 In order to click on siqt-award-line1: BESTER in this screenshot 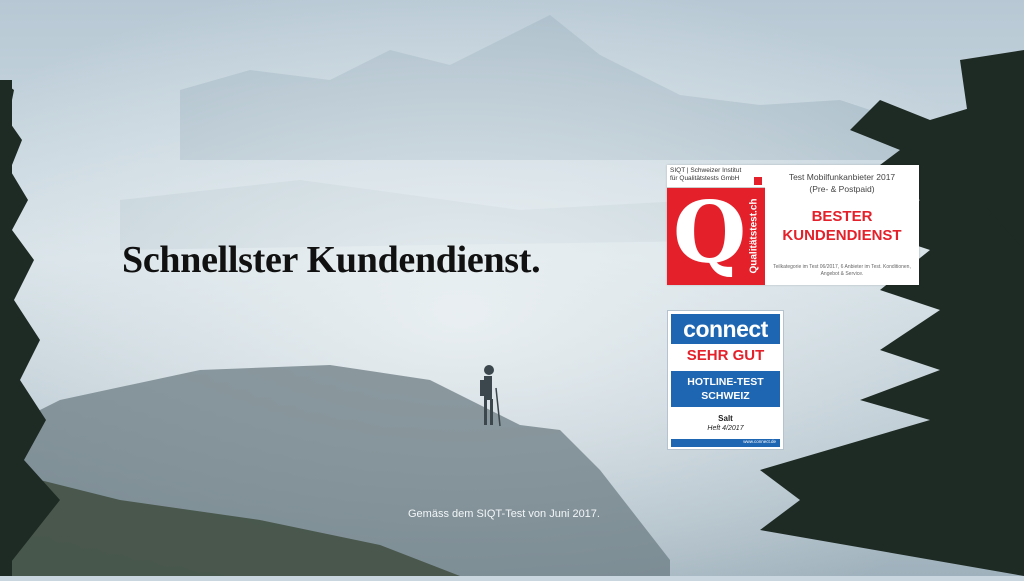, I will do `click(842, 216)`.